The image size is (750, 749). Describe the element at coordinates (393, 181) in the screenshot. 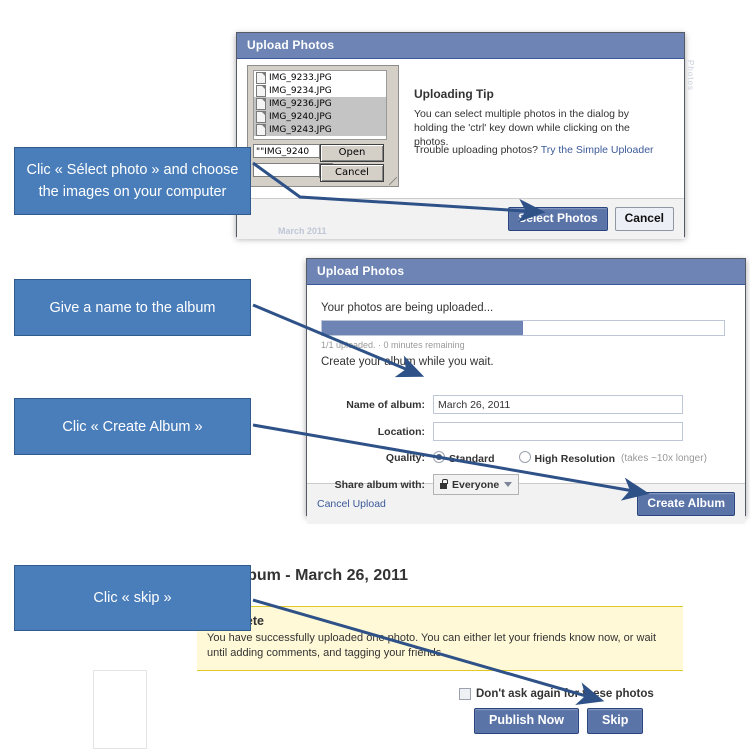

I see `resize-grip` at that location.